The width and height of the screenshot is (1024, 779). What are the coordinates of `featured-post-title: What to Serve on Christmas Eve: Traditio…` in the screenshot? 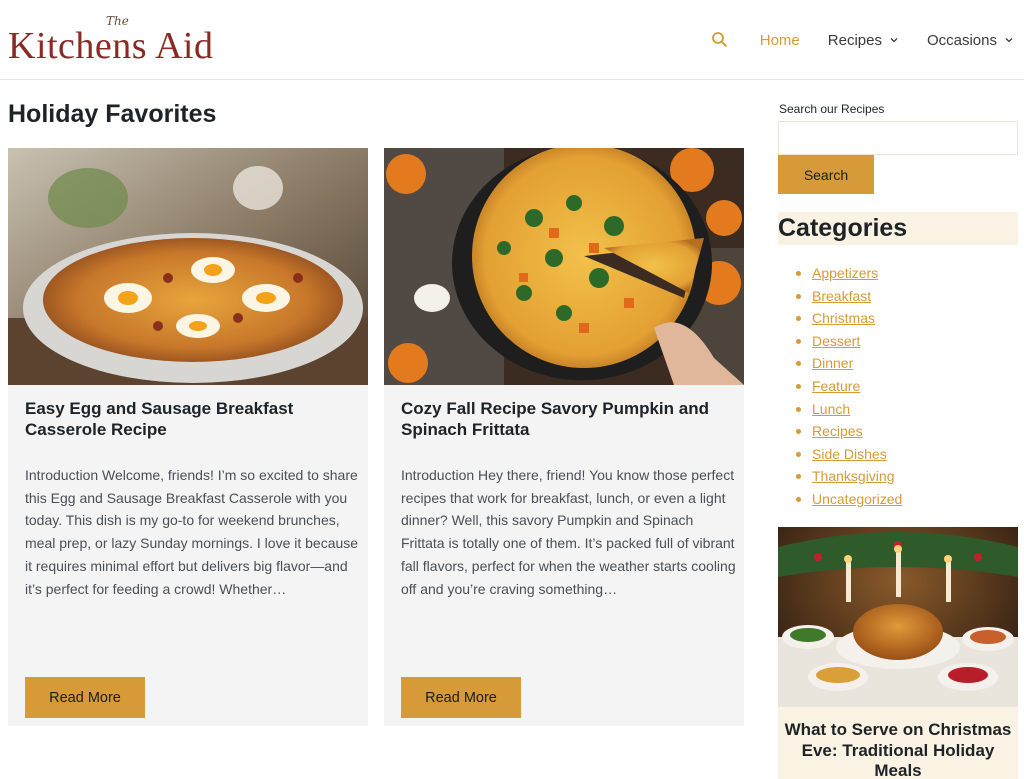 It's located at (898, 749).